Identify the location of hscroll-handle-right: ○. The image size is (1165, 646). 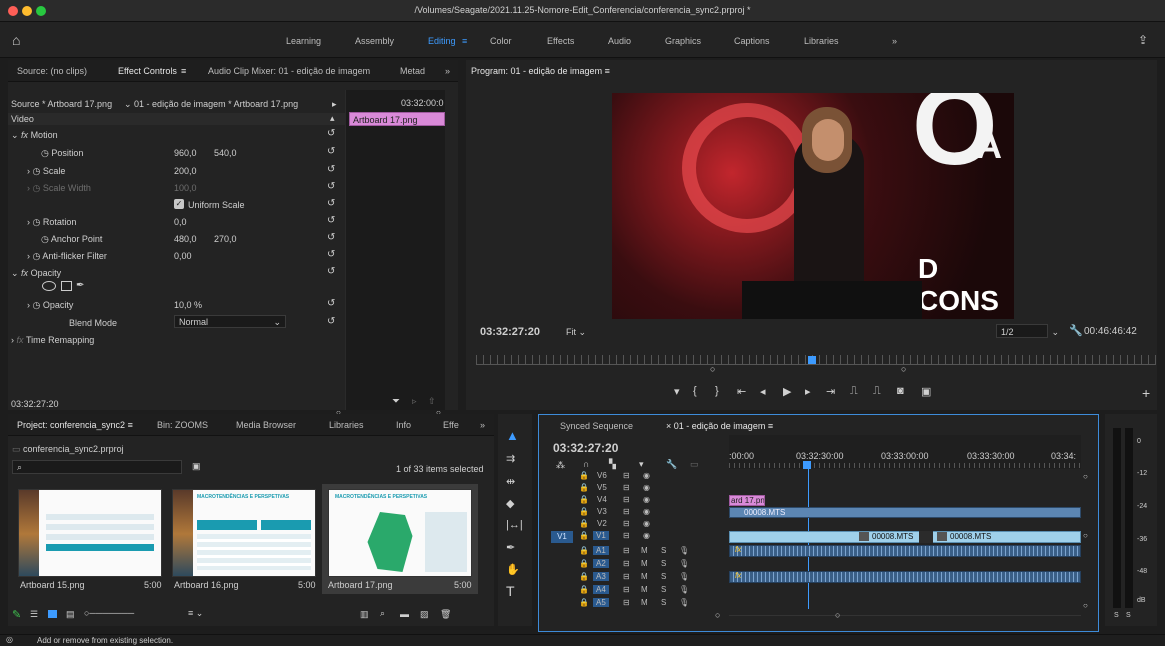
(837, 615).